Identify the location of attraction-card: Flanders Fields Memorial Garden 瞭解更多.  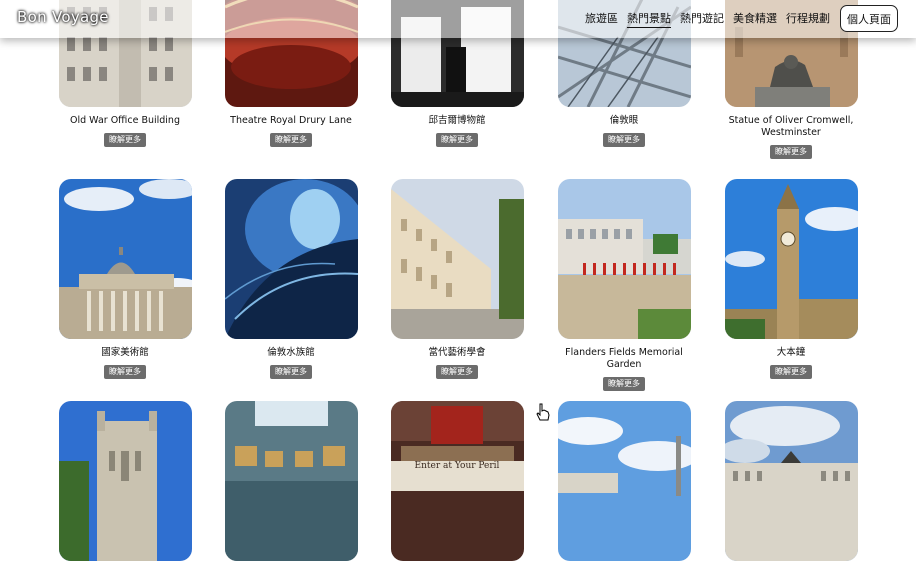
(624, 285).